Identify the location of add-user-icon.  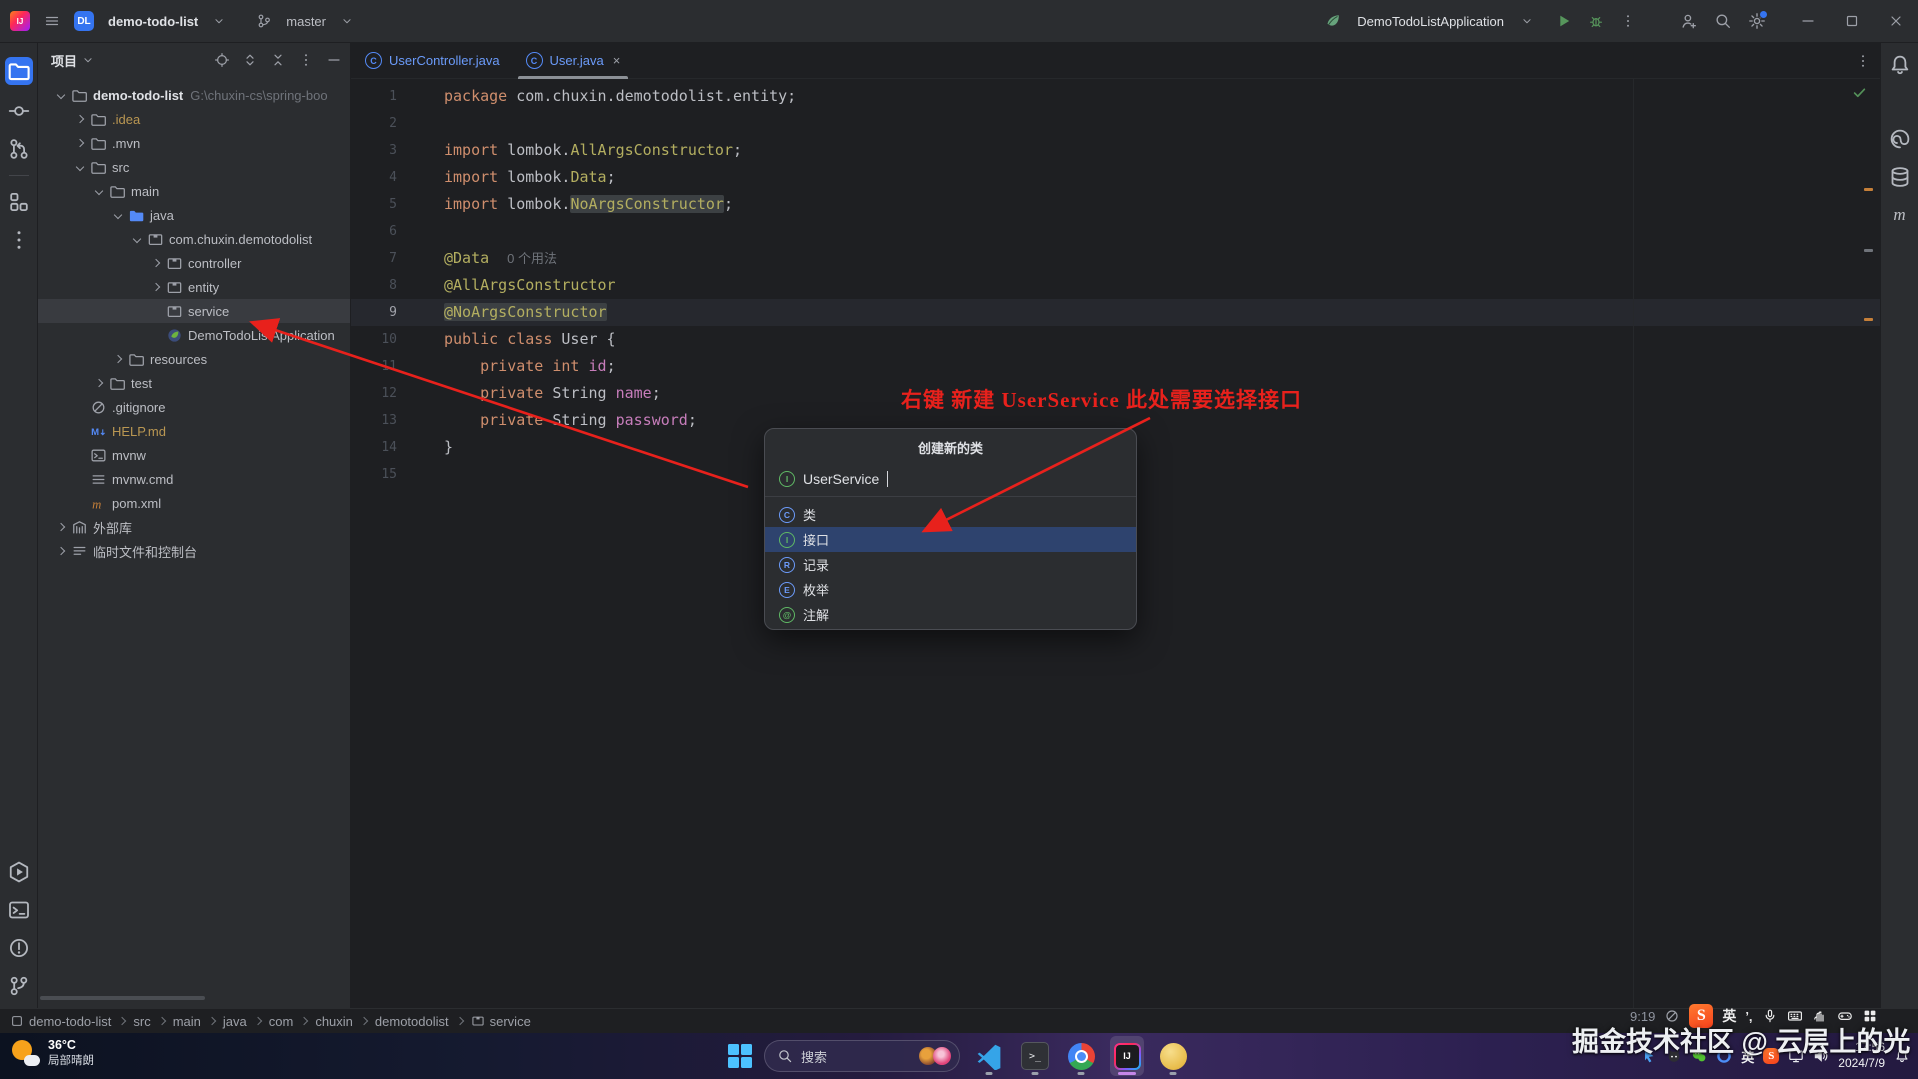
(1689, 21).